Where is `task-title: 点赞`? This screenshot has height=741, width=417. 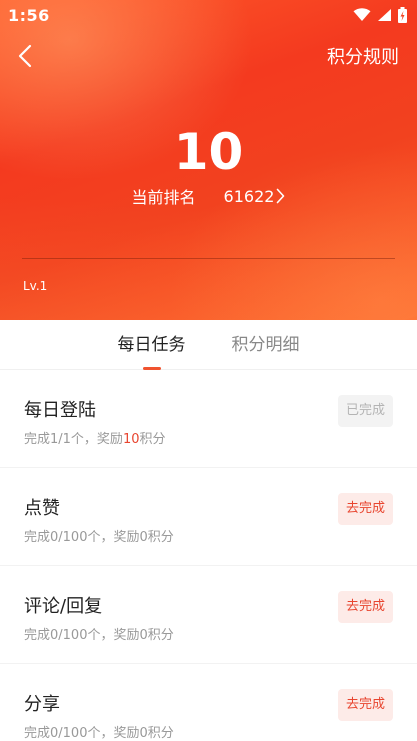
task-title: 点赞 is located at coordinates (42, 508).